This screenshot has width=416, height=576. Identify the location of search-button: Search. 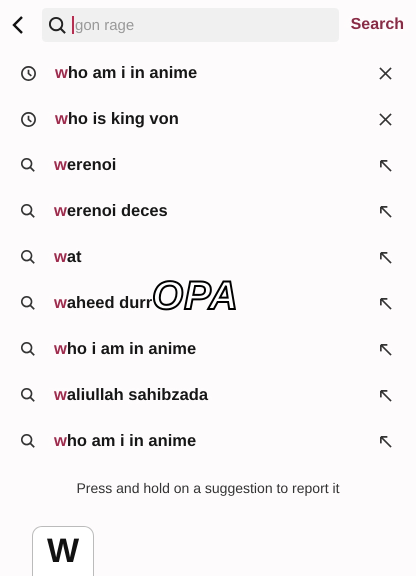
(377, 25).